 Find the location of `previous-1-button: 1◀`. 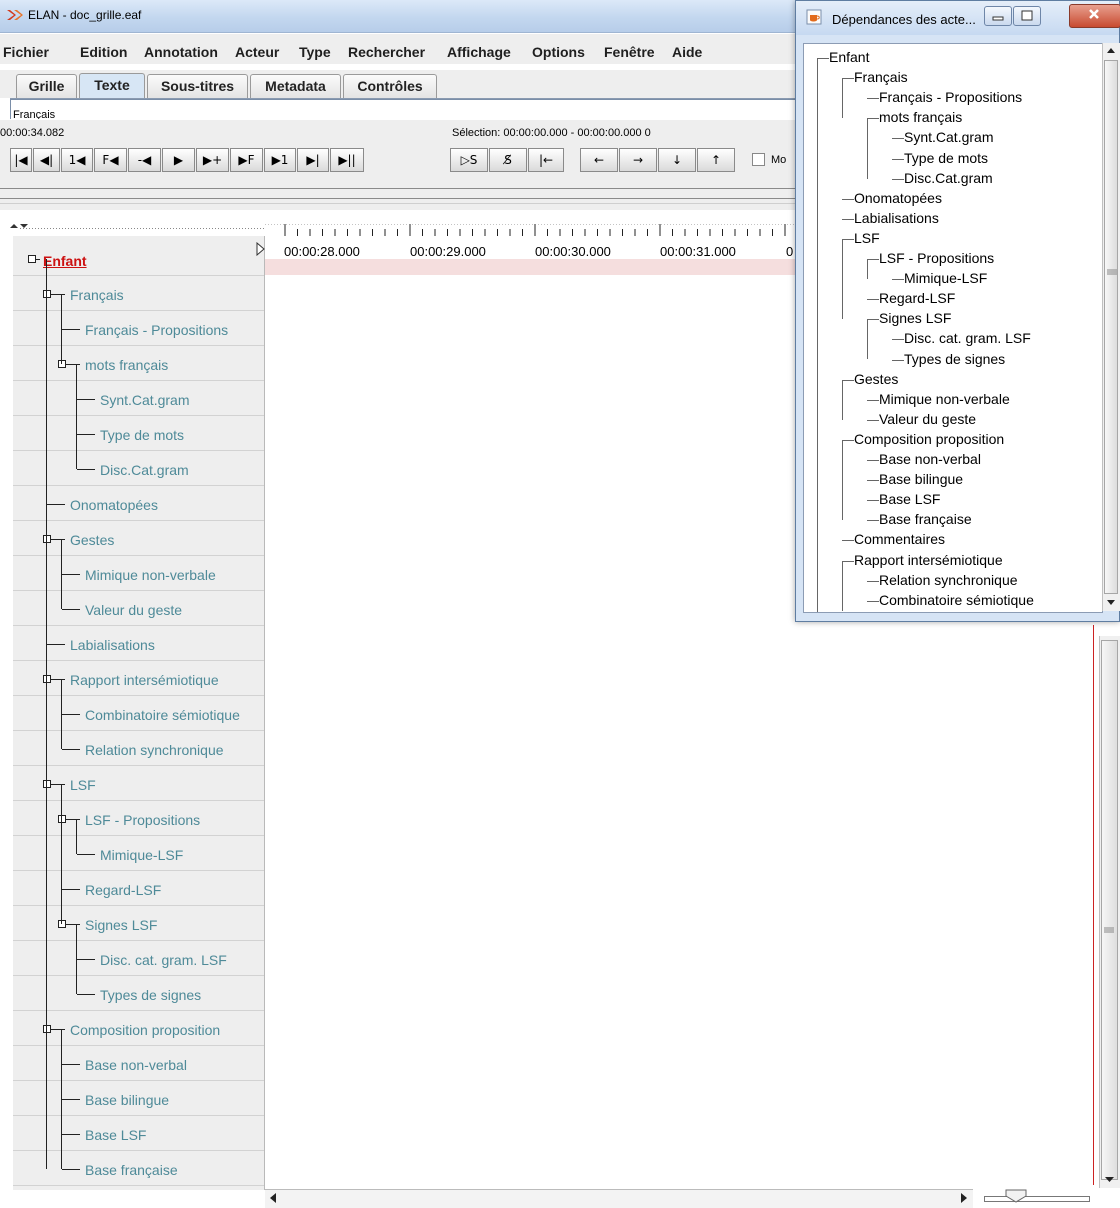

previous-1-button: 1◀ is located at coordinates (77, 160).